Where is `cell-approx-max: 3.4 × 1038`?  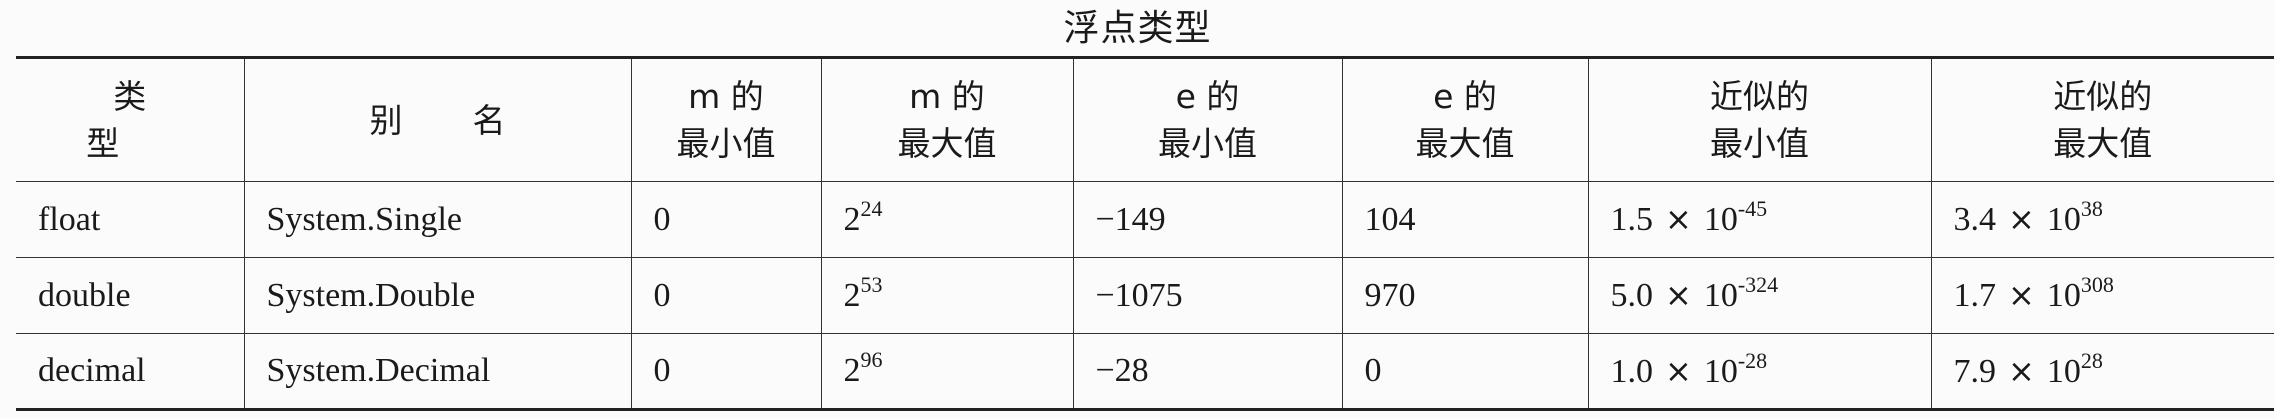
cell-approx-max: 3.4 × 1038 is located at coordinates (2102, 219).